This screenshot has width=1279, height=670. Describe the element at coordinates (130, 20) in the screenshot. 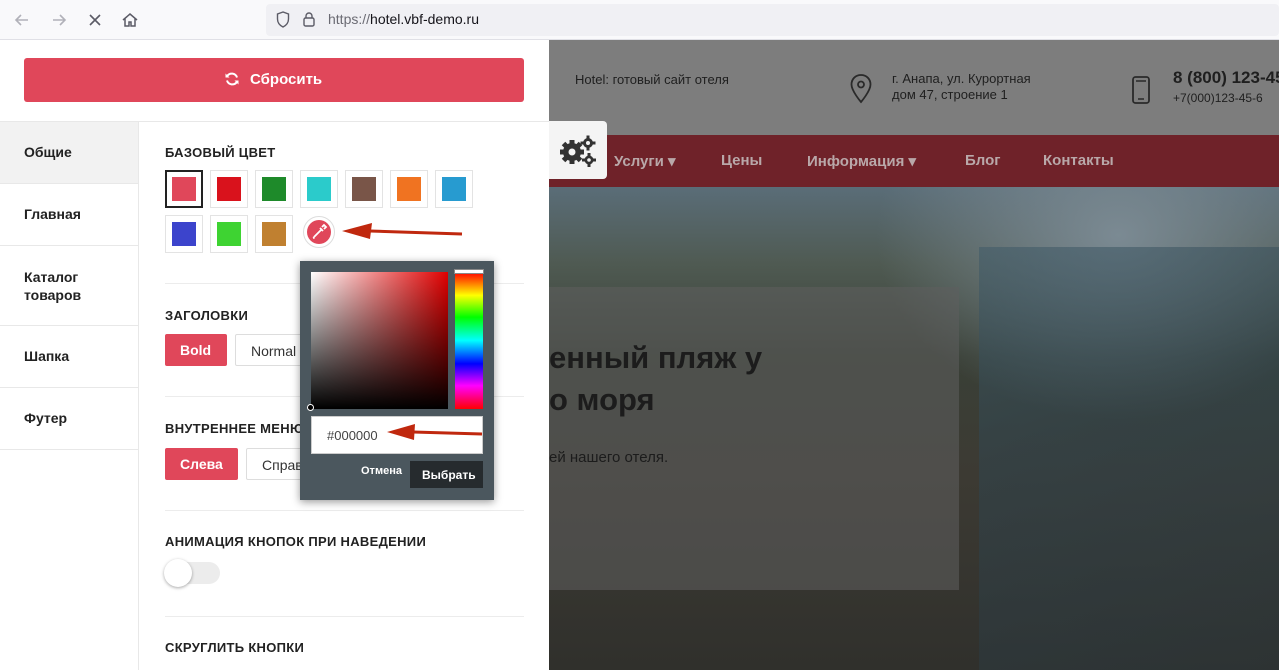

I see `home-icon` at that location.